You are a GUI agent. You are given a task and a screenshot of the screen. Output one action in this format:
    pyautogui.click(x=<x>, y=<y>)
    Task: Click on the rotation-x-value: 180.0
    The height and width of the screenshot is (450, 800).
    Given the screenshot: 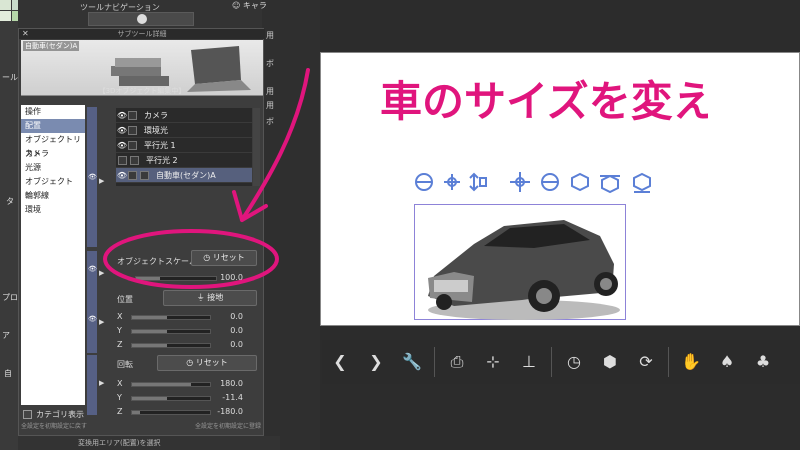 What is the action you would take?
    pyautogui.click(x=225, y=383)
    